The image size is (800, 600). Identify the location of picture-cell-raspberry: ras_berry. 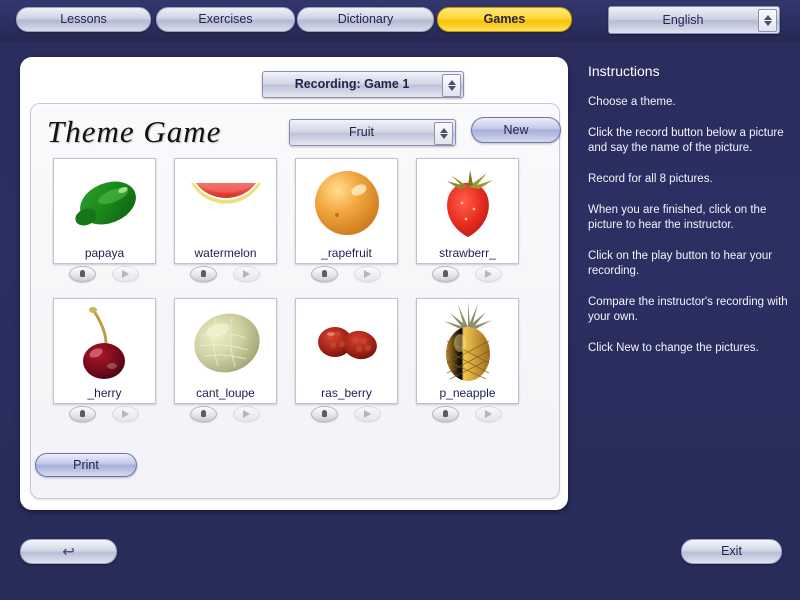
(346, 360).